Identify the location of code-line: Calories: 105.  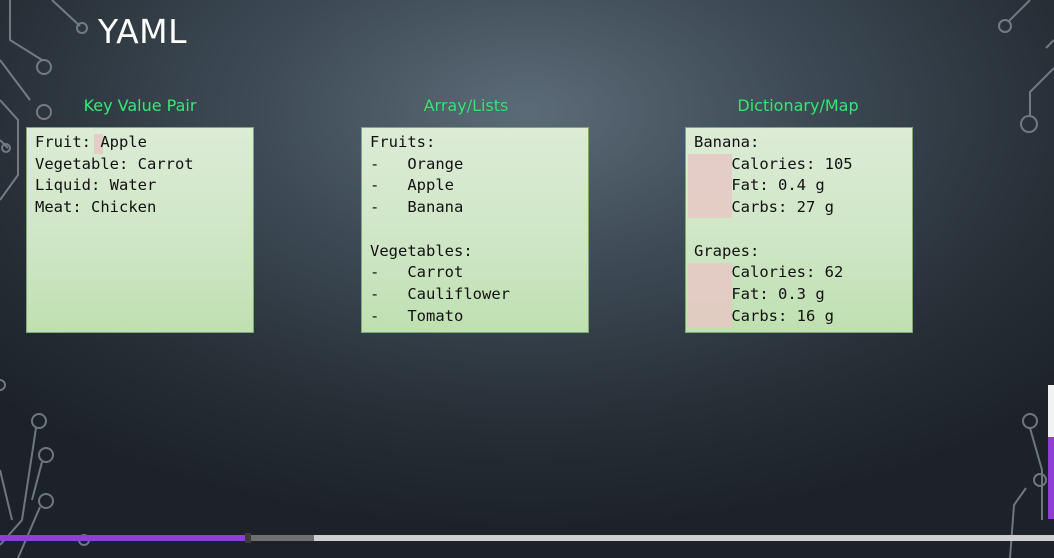
(773, 163).